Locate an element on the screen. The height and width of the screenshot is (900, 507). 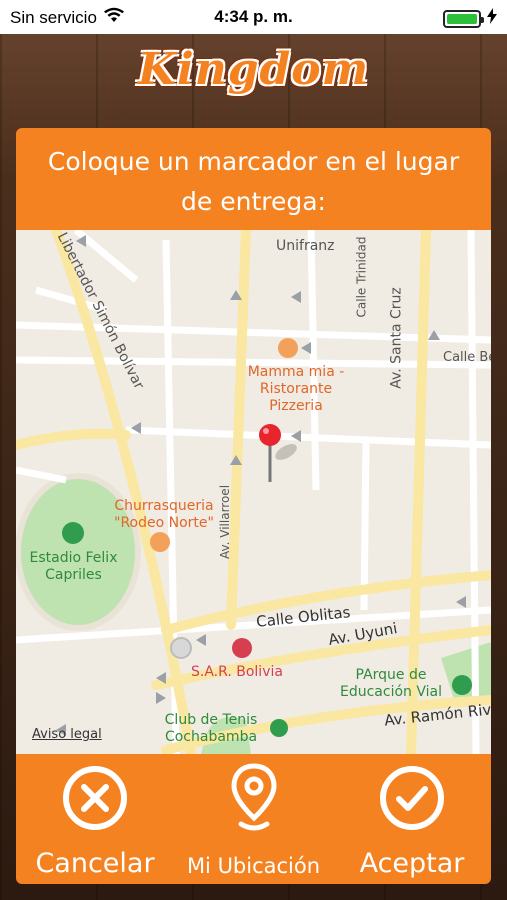
location-pin-icon is located at coordinates (254, 798).